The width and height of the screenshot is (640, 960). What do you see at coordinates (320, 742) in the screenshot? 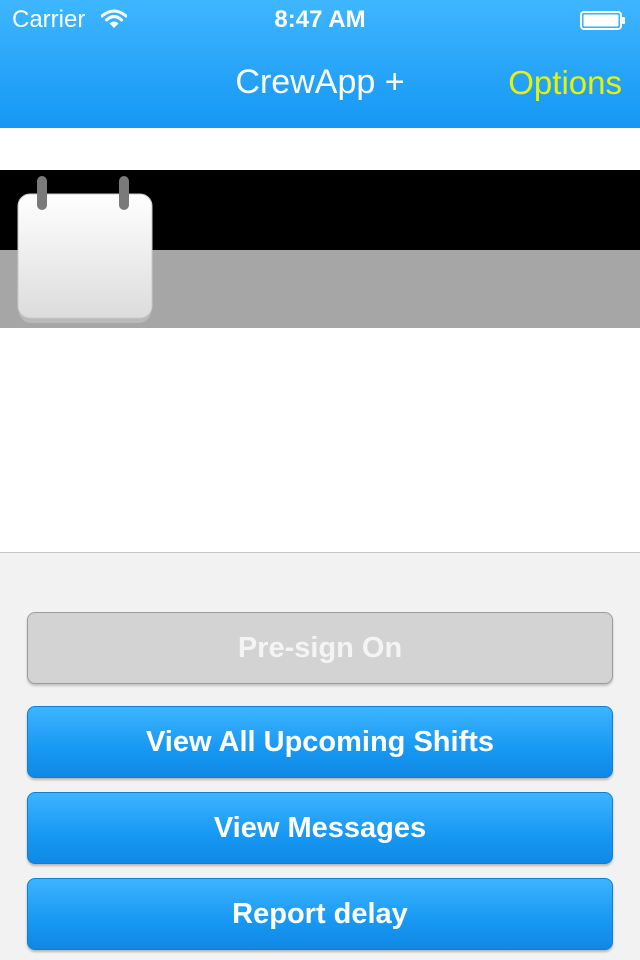
I see `view-upcoming-shifts-button: View All Upcoming Shifts` at bounding box center [320, 742].